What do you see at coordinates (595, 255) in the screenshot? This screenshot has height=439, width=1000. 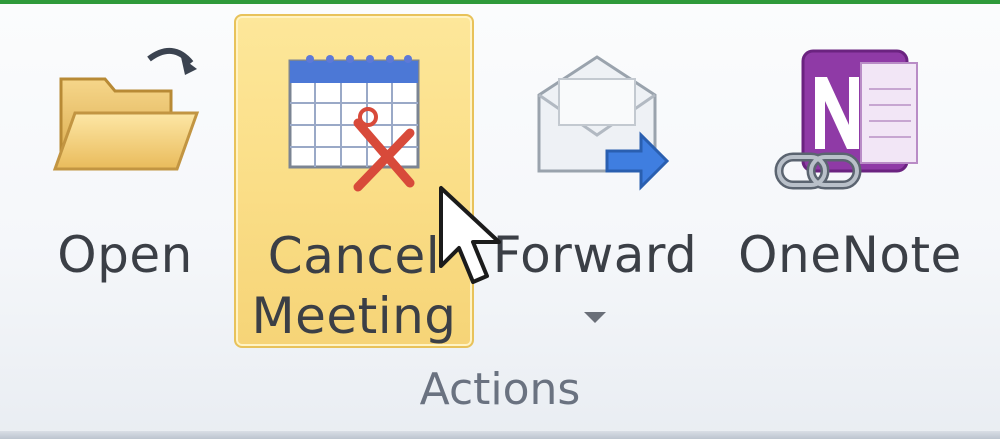 I see `forward-label: Forward` at bounding box center [595, 255].